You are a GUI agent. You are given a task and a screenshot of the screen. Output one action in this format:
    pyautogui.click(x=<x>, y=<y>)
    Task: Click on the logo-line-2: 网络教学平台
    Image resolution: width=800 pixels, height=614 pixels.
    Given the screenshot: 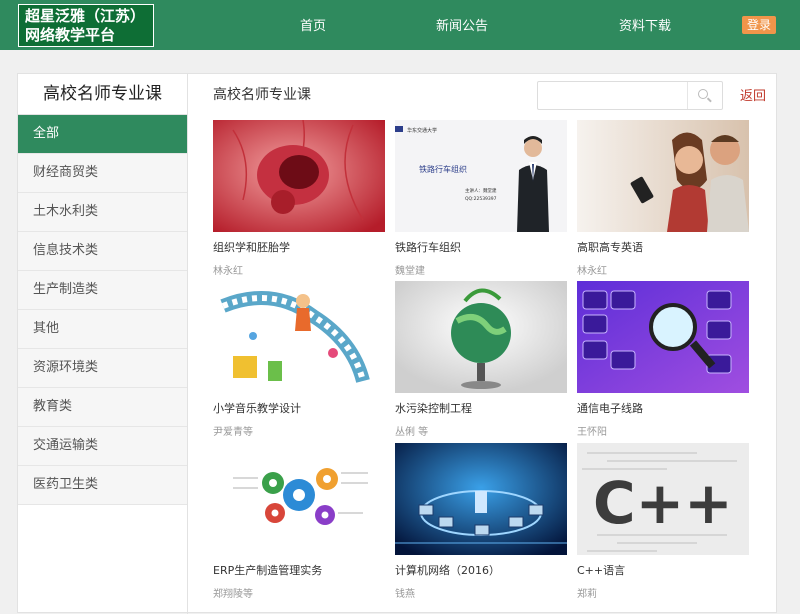 What is the action you would take?
    pyautogui.click(x=70, y=35)
    